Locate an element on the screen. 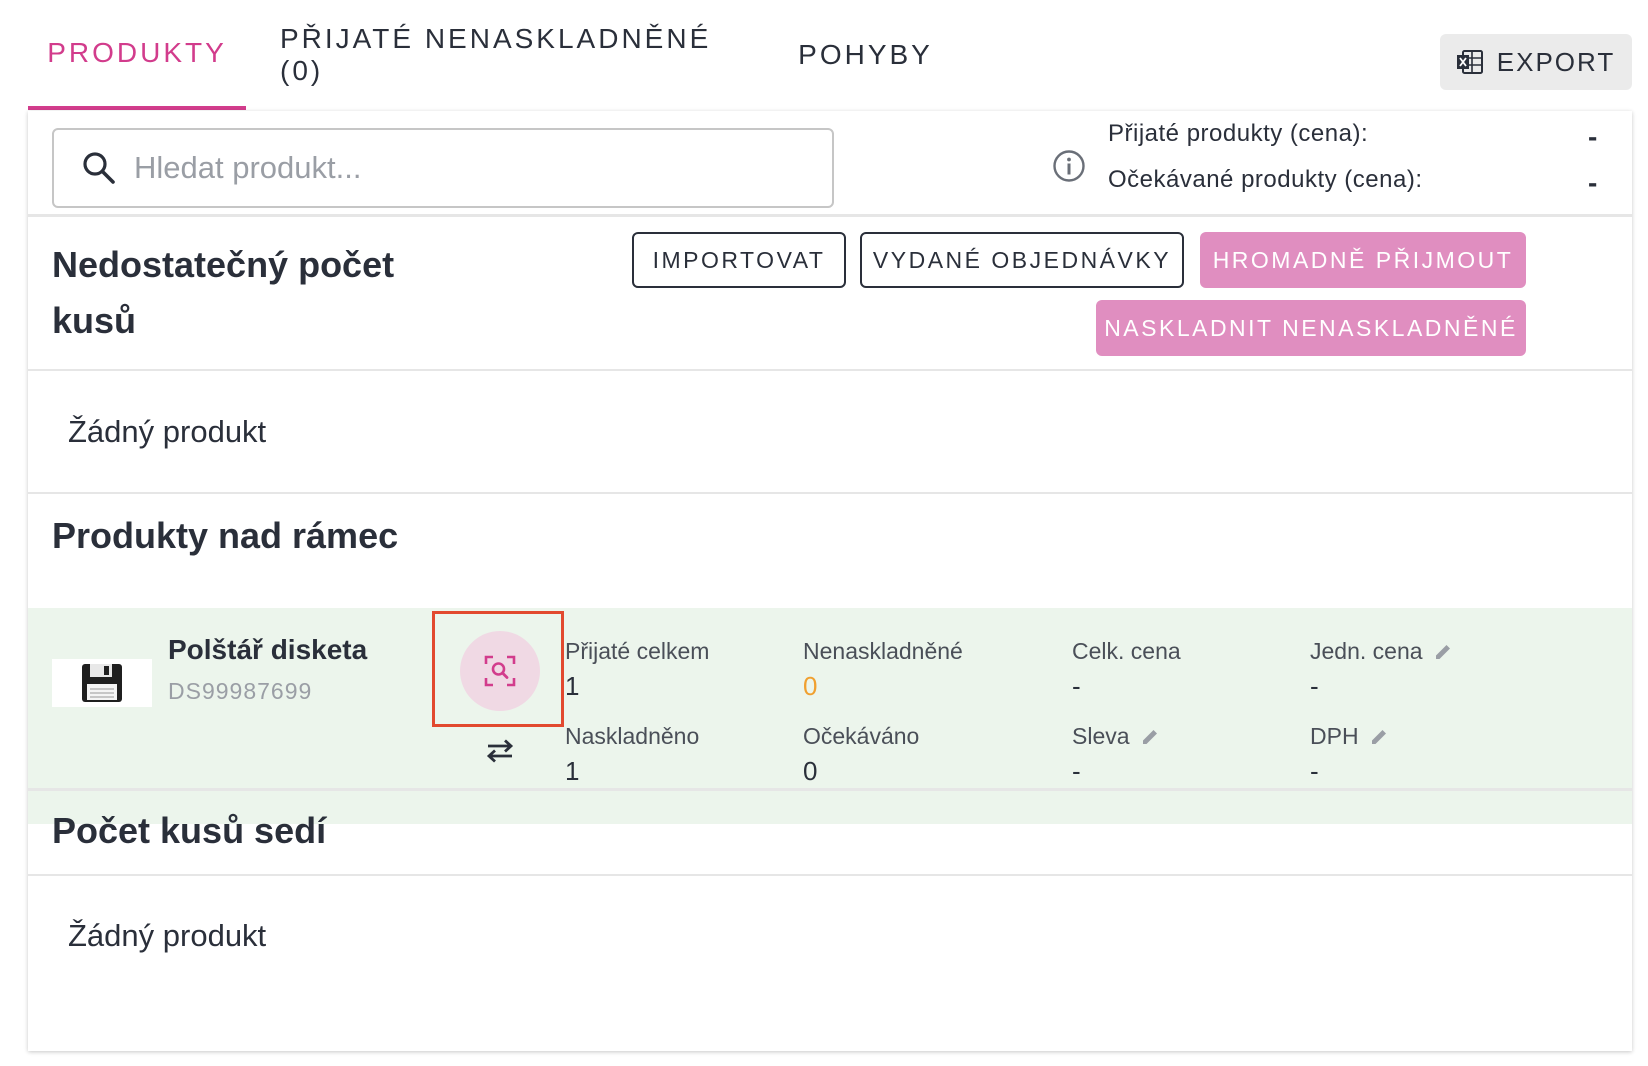 The height and width of the screenshot is (1066, 1648). tab-produkty: PRODUKTY is located at coordinates (137, 55).